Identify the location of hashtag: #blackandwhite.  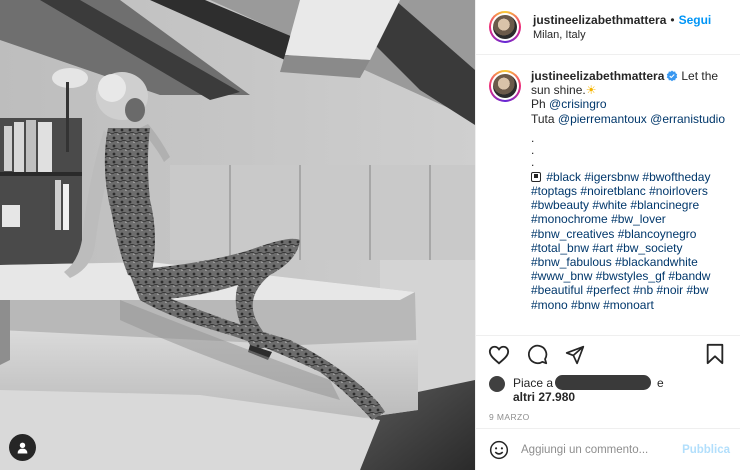
(656, 262).